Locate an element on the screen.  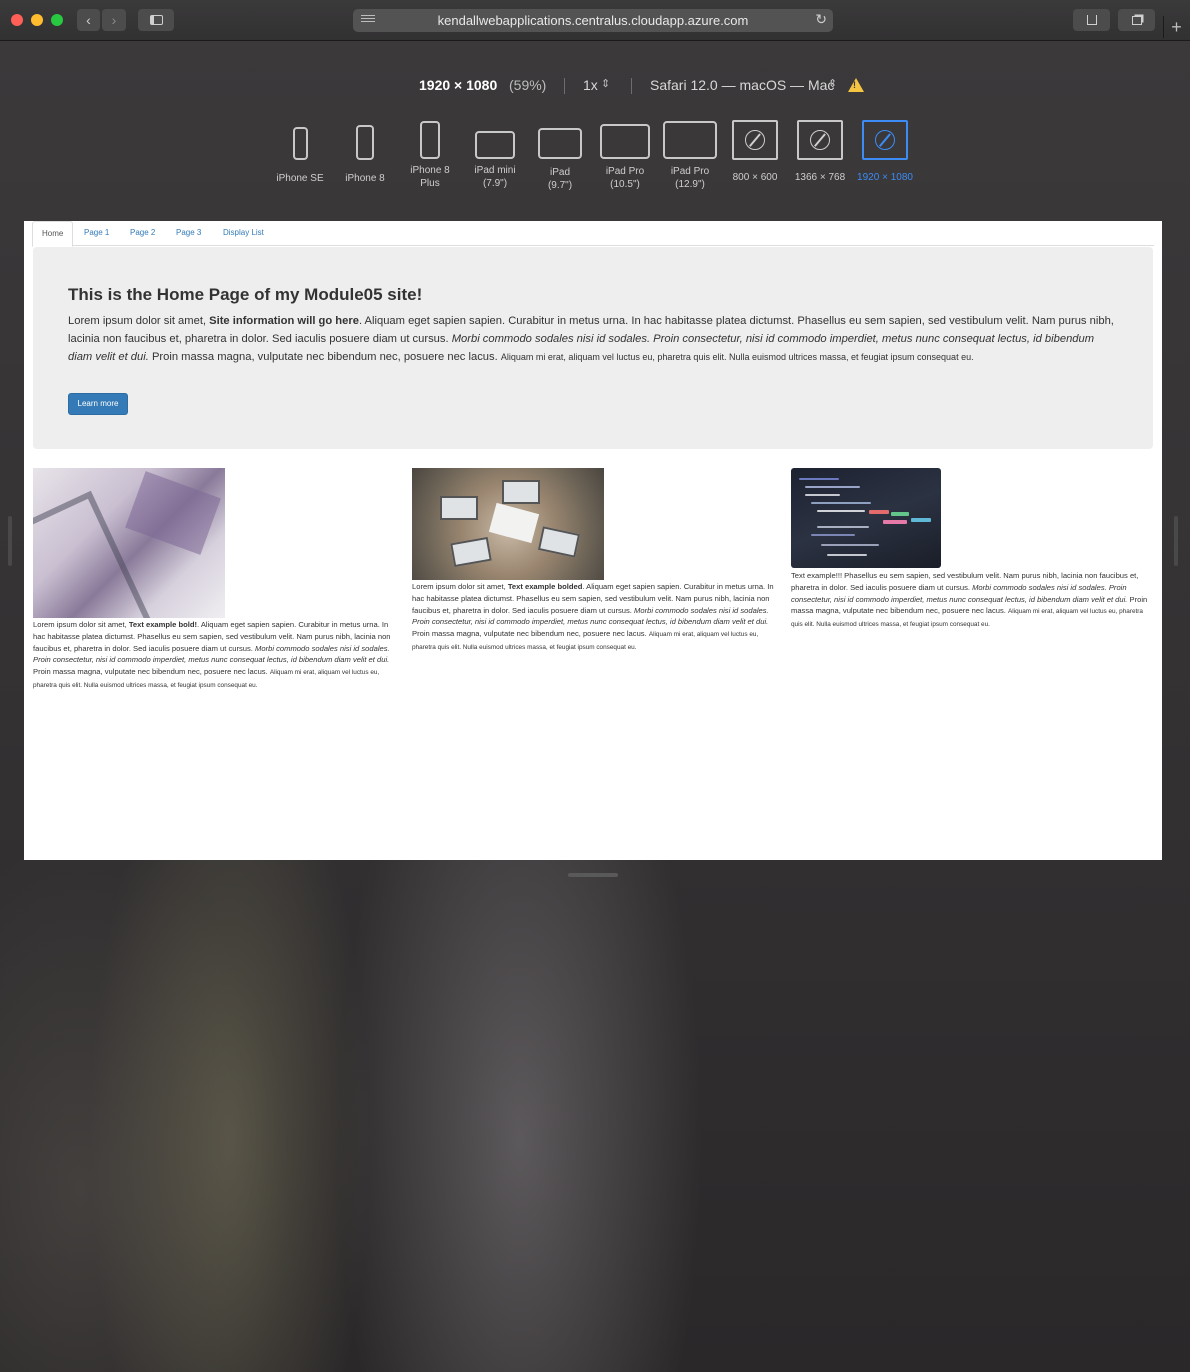
back-button: ‹ is located at coordinates (88, 20).